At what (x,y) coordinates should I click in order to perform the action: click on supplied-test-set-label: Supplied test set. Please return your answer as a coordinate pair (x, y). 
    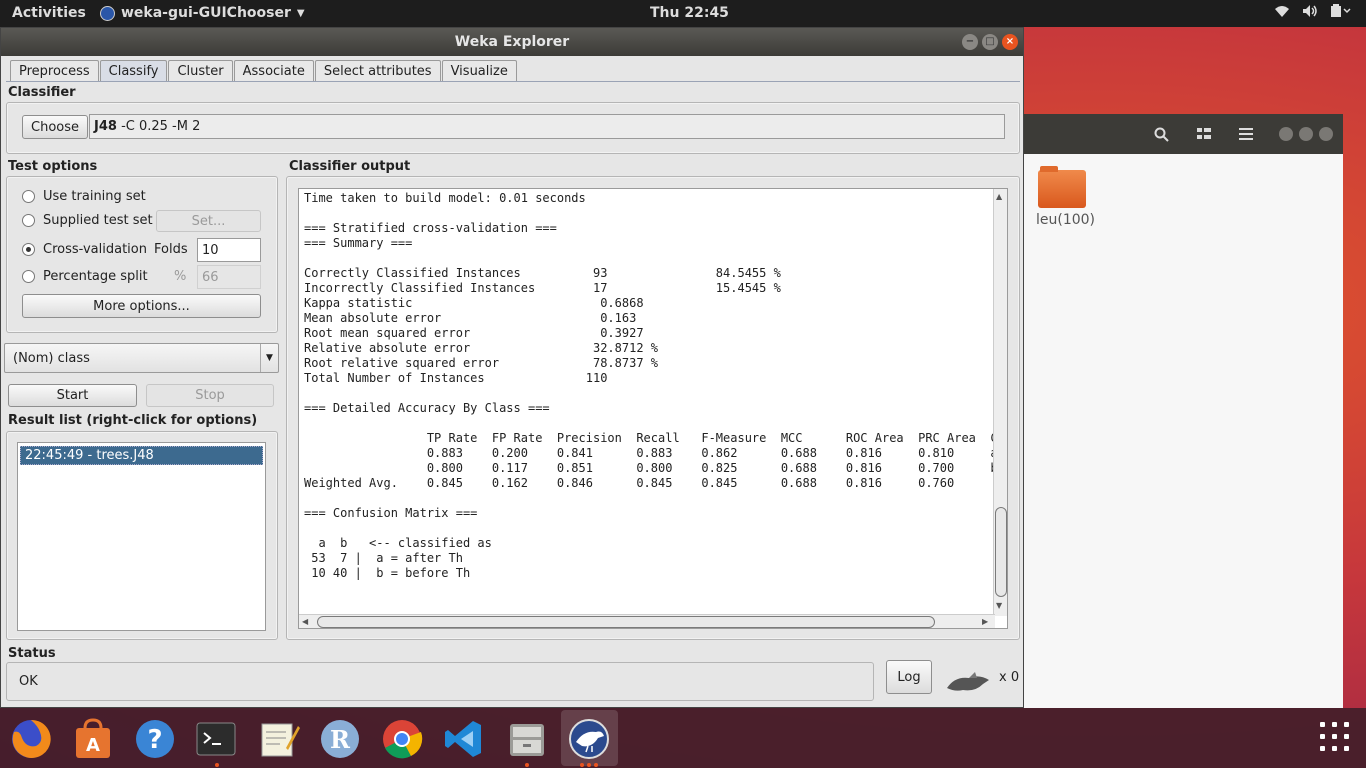
    Looking at the image, I should click on (98, 220).